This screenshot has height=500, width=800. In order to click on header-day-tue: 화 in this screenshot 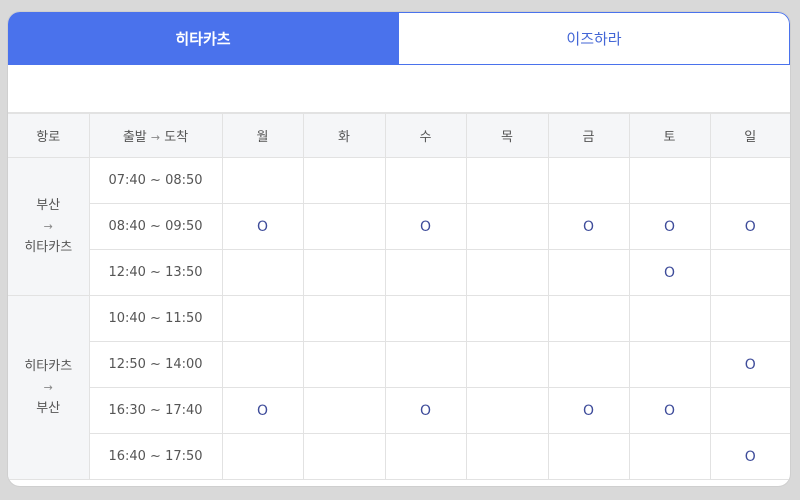, I will do `click(344, 135)`.